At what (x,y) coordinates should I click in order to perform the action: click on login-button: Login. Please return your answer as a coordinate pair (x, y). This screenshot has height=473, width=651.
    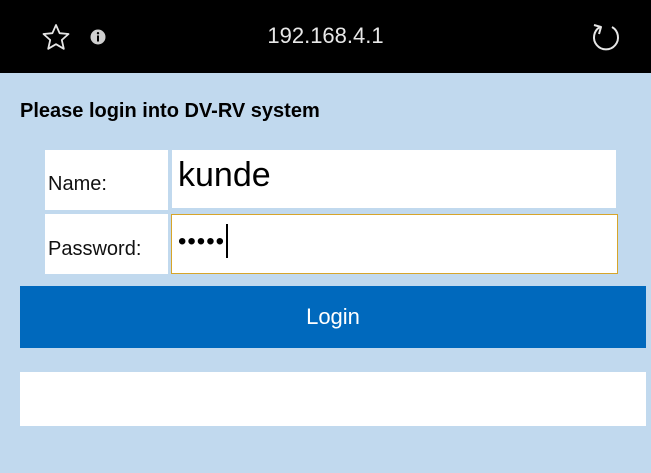
    Looking at the image, I should click on (333, 317).